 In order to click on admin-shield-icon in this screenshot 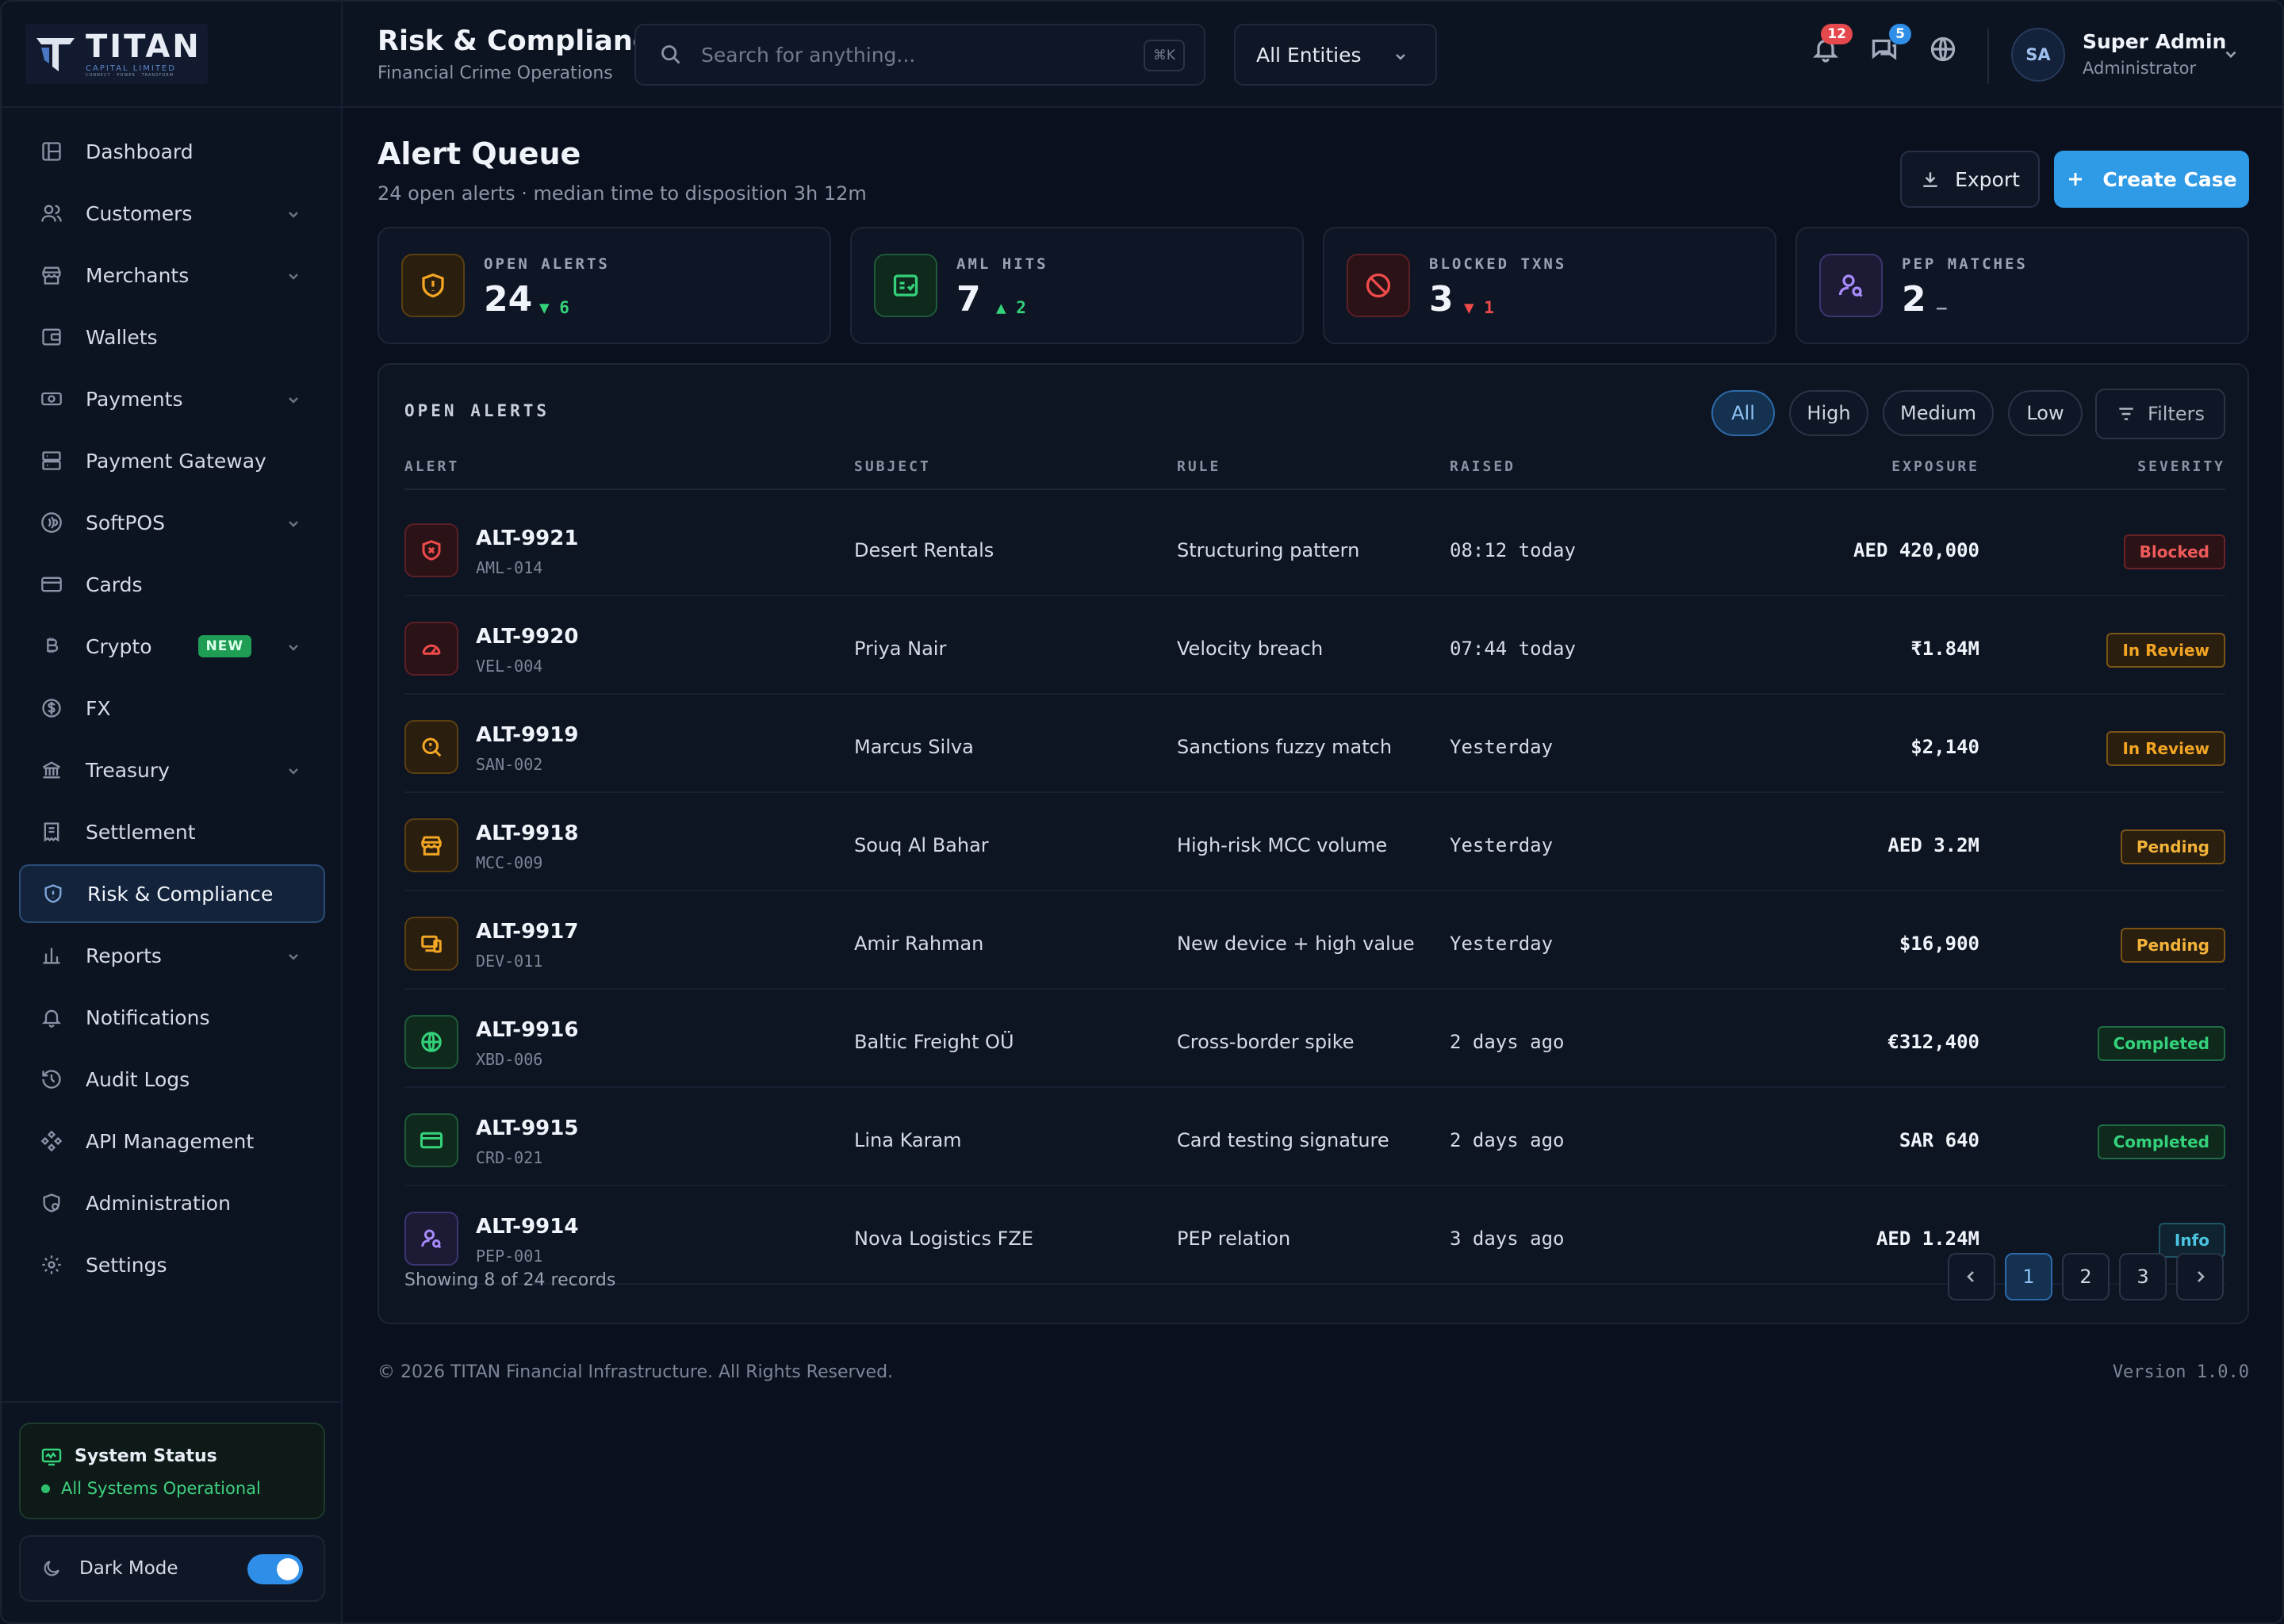, I will do `click(51, 1203)`.